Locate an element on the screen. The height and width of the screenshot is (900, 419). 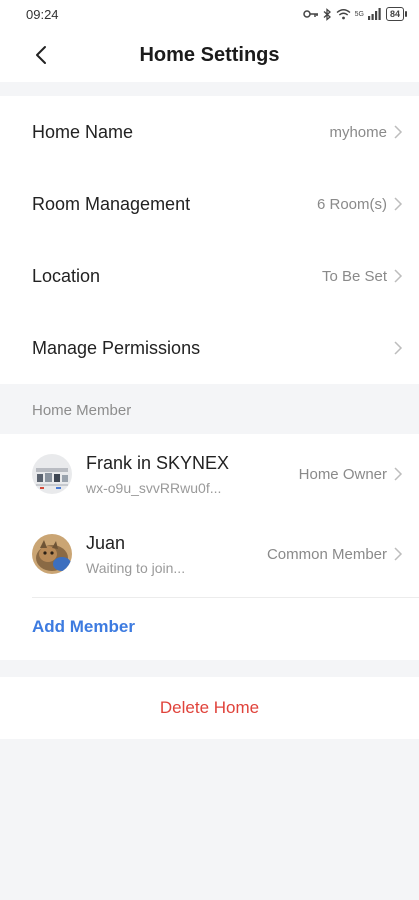
member-role-label: Home Owner is located at coordinates (342, 474).